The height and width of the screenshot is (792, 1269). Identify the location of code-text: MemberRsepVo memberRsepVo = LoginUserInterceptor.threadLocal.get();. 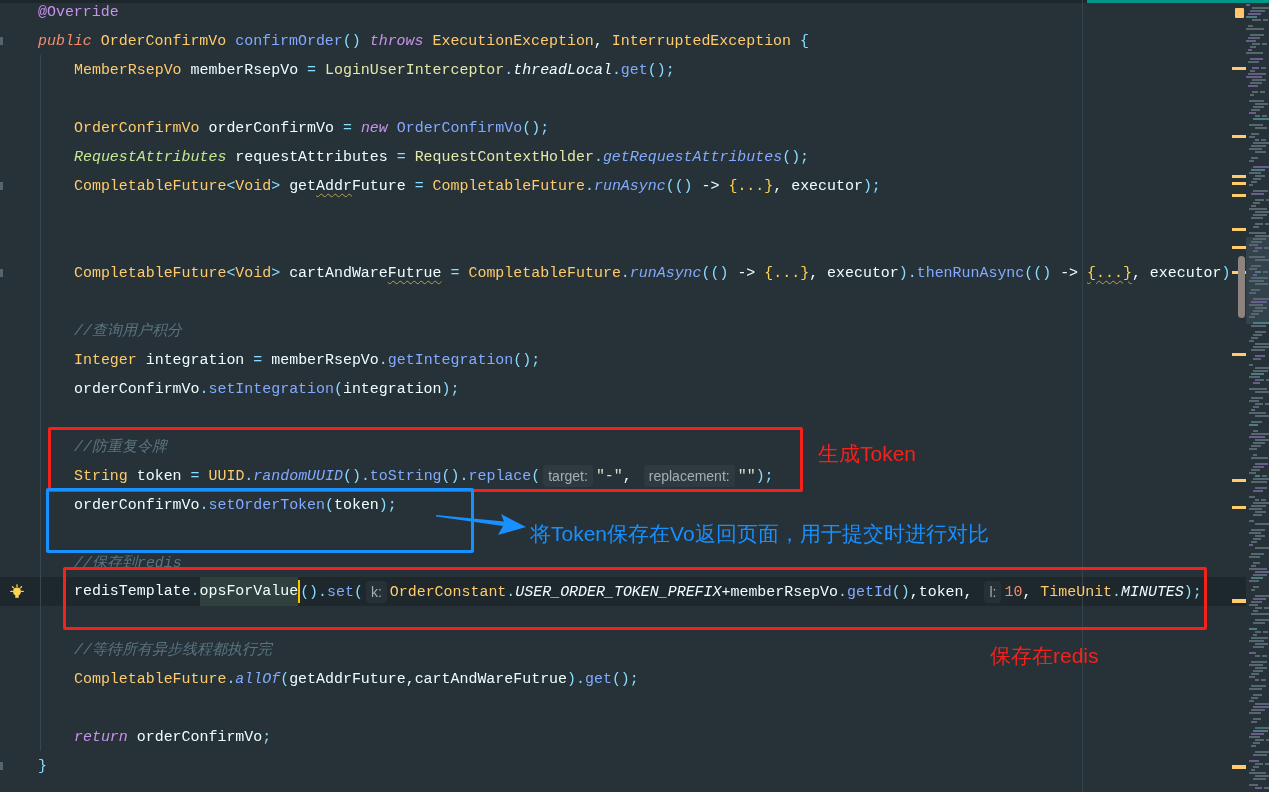
(374, 69).